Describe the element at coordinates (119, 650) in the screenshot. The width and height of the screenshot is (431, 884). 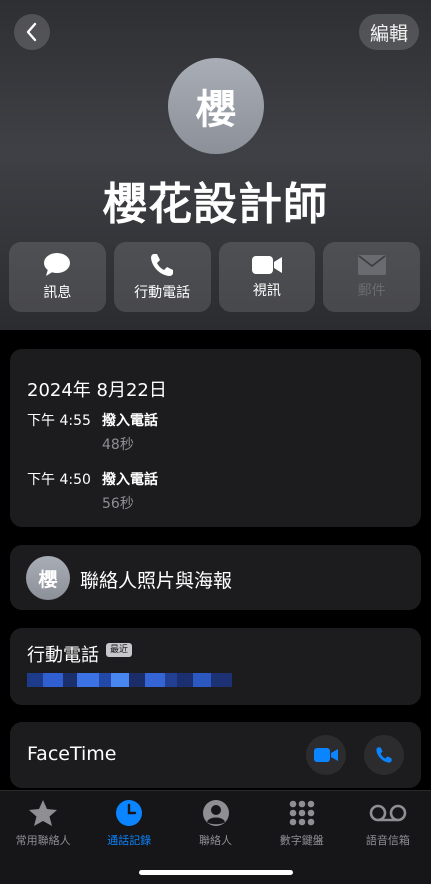
I see `recent-badge: 最近` at that location.